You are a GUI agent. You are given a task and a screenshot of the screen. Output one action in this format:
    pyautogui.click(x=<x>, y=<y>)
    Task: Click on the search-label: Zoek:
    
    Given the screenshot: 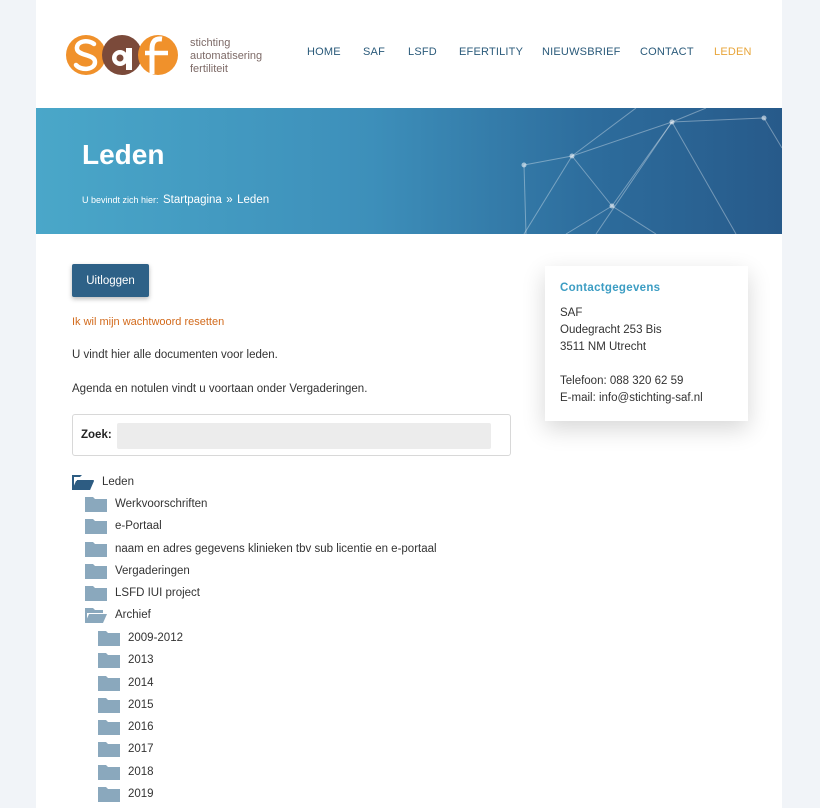 What is the action you would take?
    pyautogui.click(x=96, y=435)
    